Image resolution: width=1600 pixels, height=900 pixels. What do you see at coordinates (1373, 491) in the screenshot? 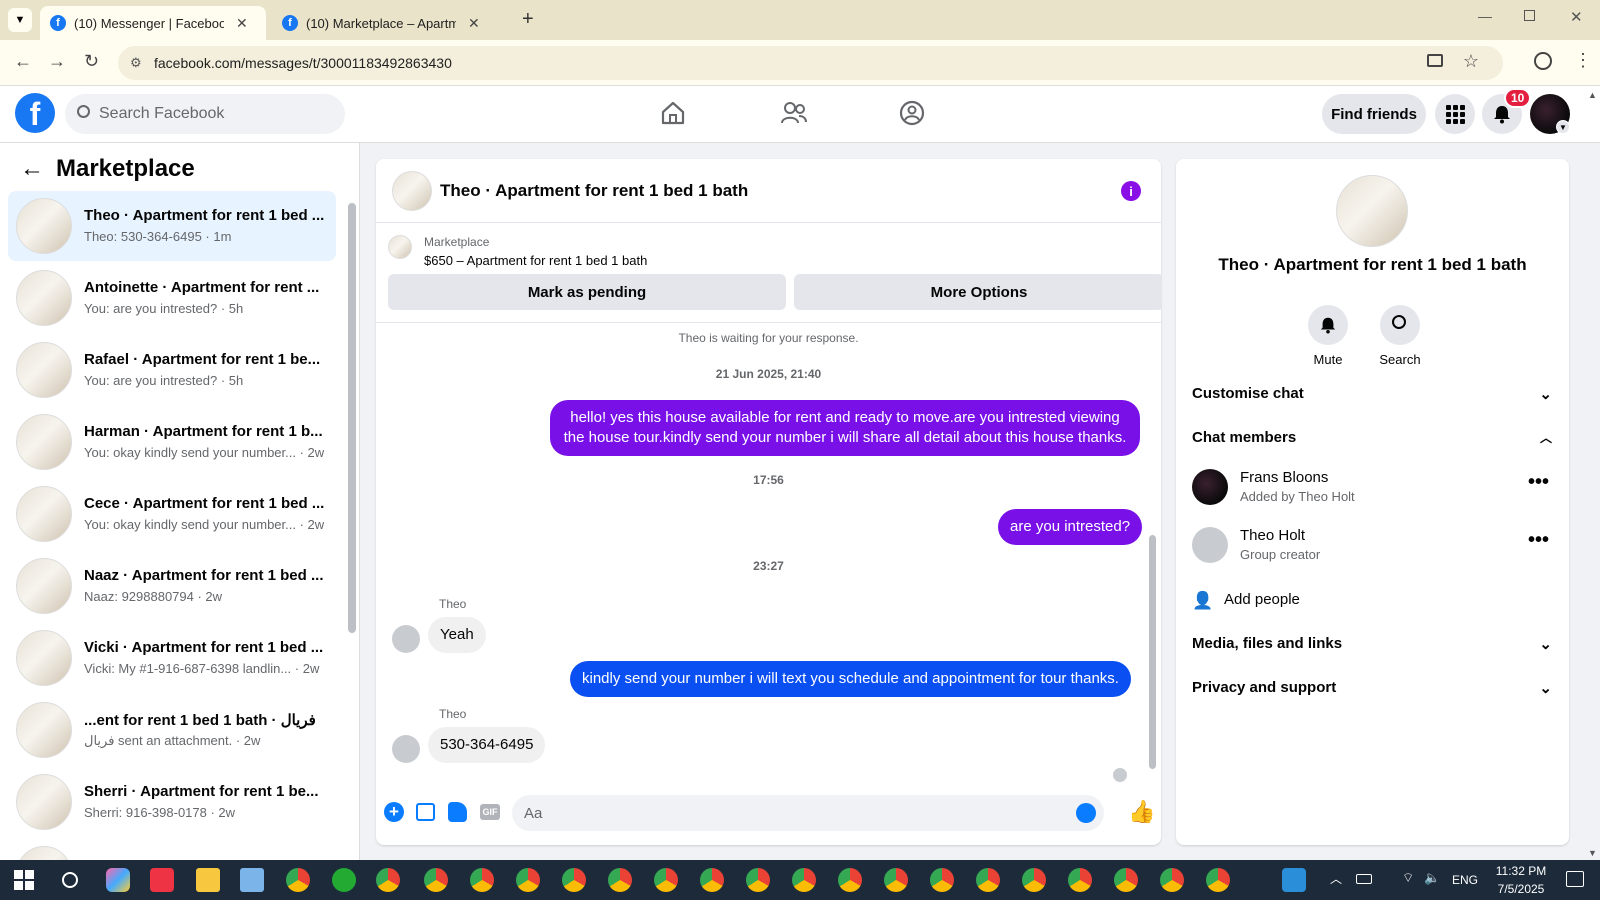
I see `member-row: Frans Bloons Added by Theo Holt •••` at bounding box center [1373, 491].